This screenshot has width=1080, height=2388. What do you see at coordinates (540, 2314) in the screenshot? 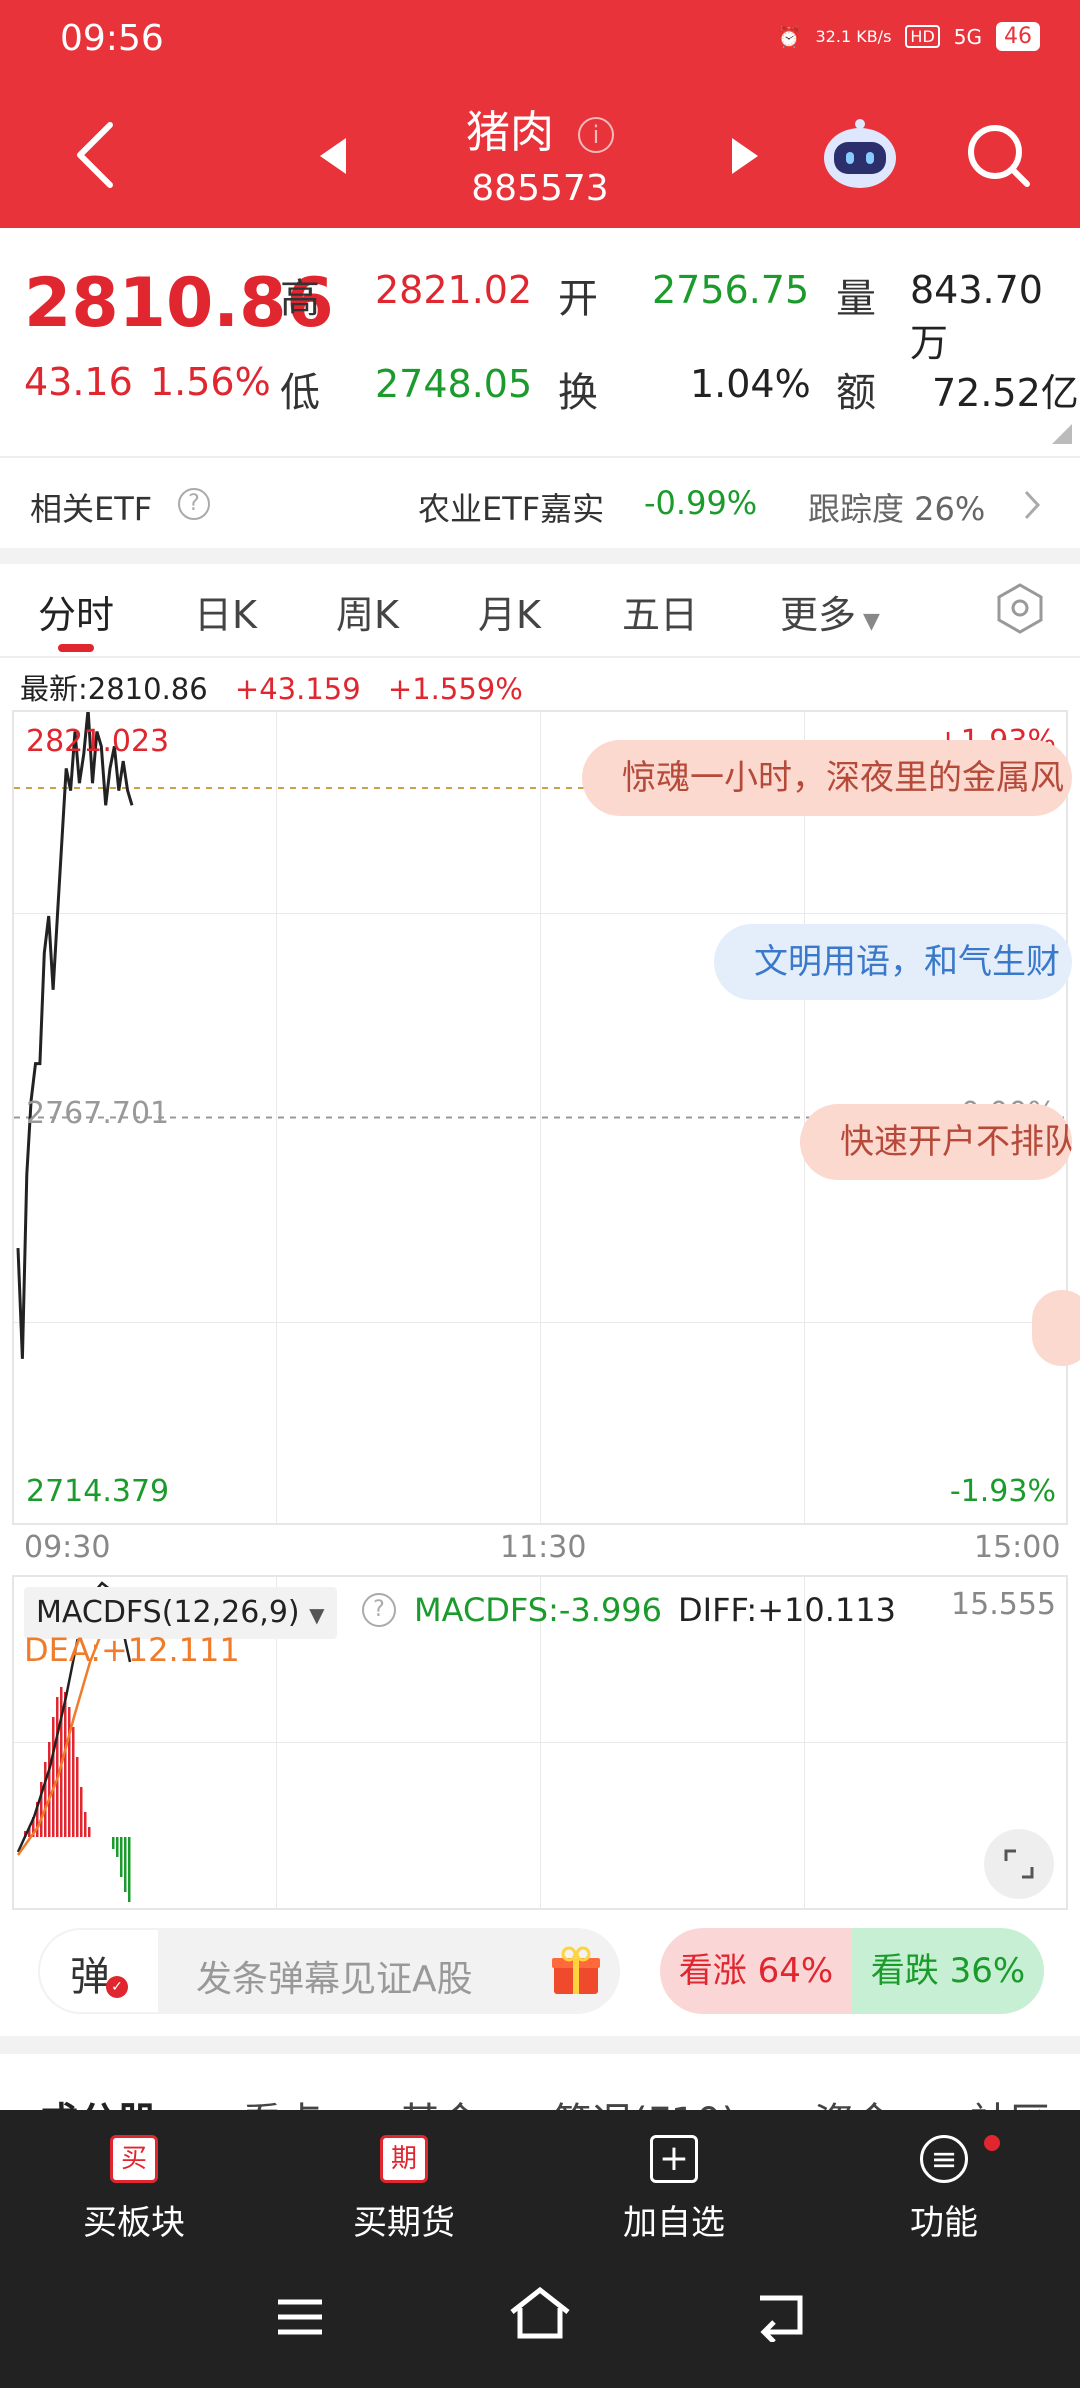
I see `home-icon` at bounding box center [540, 2314].